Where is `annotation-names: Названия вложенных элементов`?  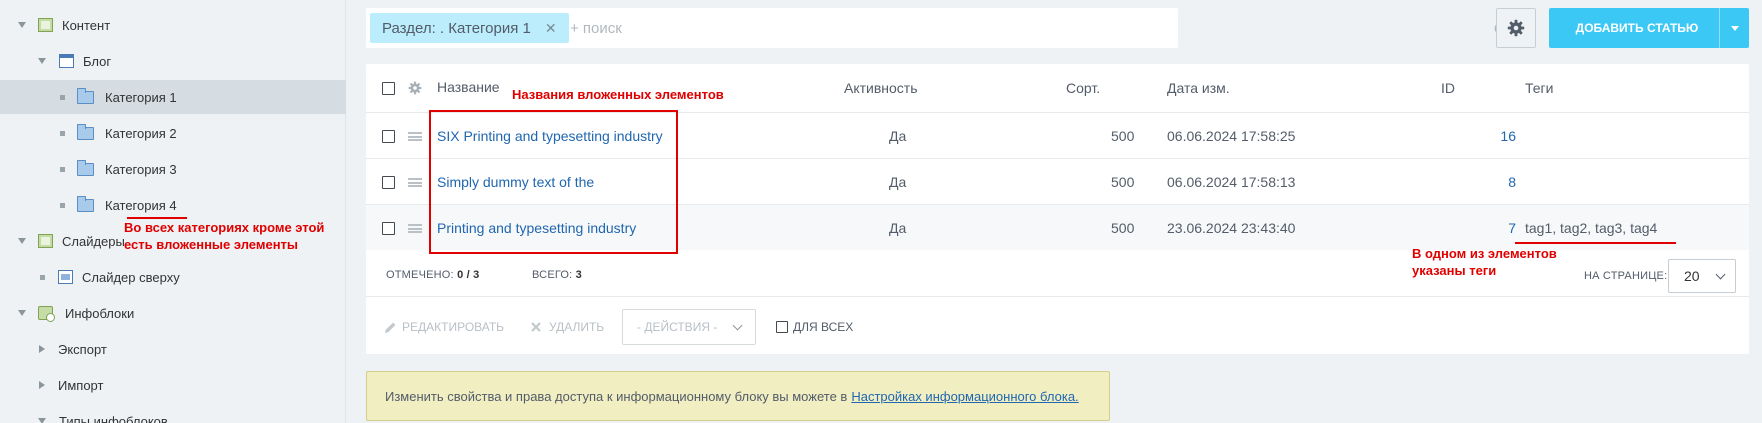 annotation-names: Названия вложенных элементов is located at coordinates (618, 94).